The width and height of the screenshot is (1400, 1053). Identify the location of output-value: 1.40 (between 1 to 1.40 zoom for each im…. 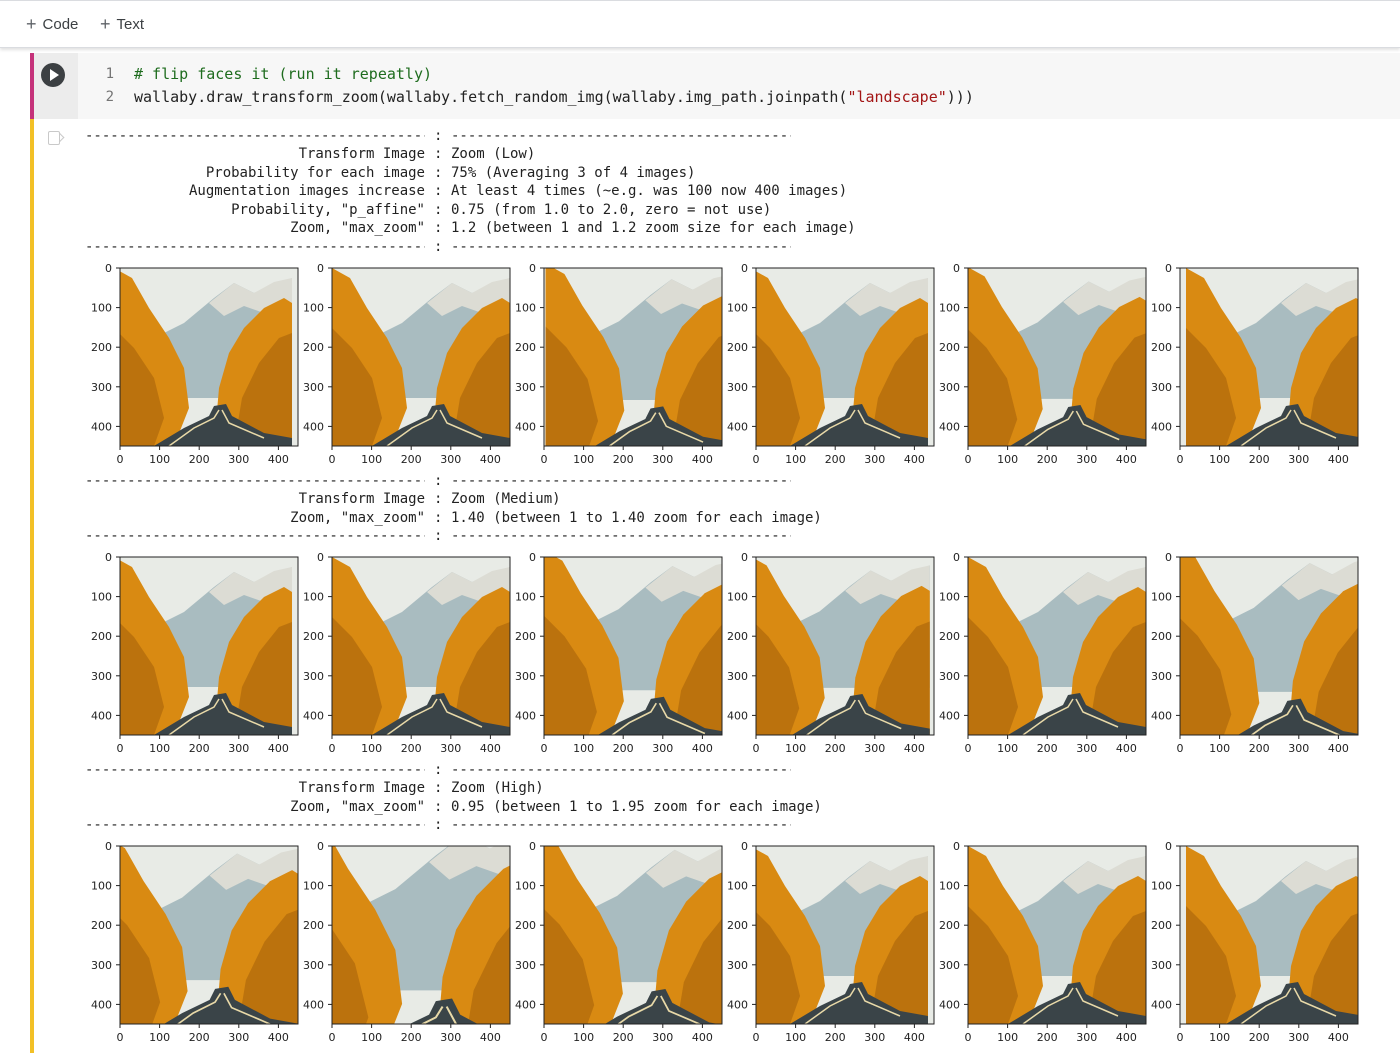
(636, 517).